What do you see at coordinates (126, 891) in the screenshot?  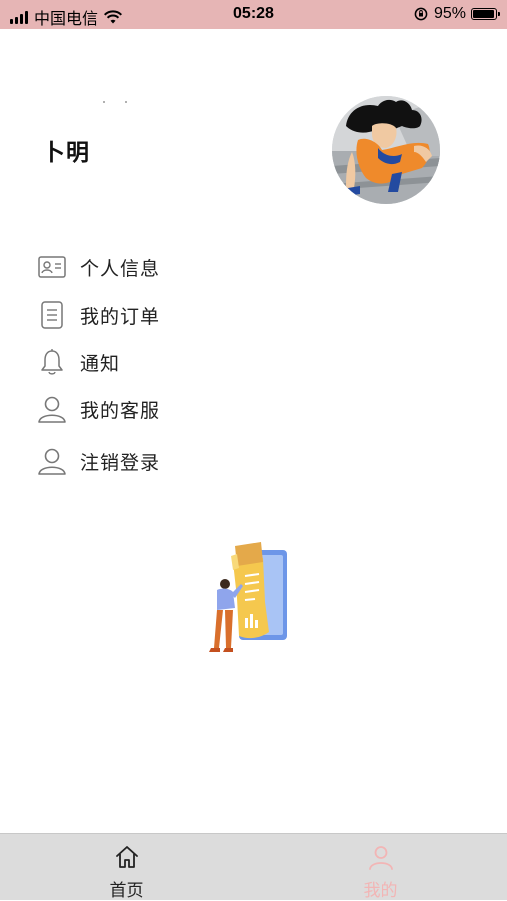 I see `tab-label: 首页` at bounding box center [126, 891].